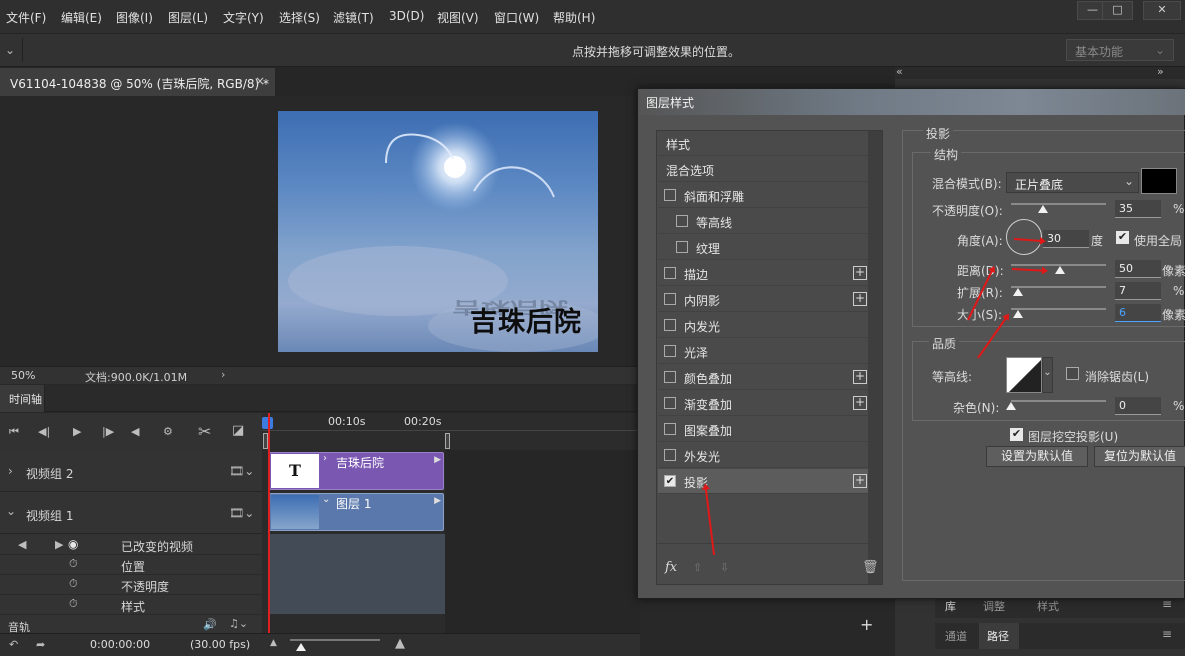 The width and height of the screenshot is (1185, 656). I want to click on distance-input: 50, so click(1138, 269).